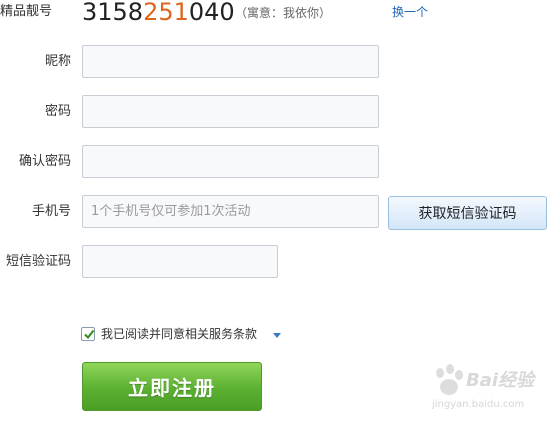  I want to click on agreement-text: 我已阅读并同意相关服务条款, so click(179, 334).